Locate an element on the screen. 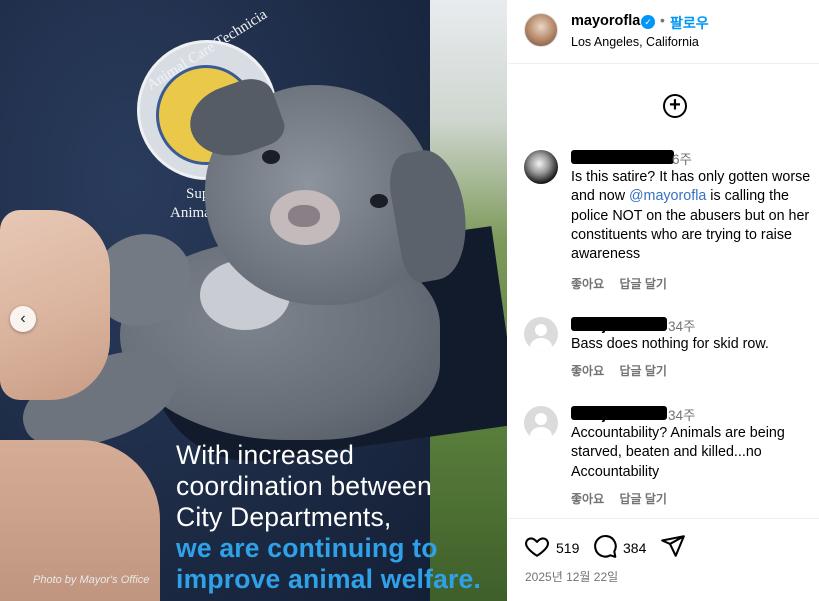  chevron-left-icon: ‹ is located at coordinates (23, 318).